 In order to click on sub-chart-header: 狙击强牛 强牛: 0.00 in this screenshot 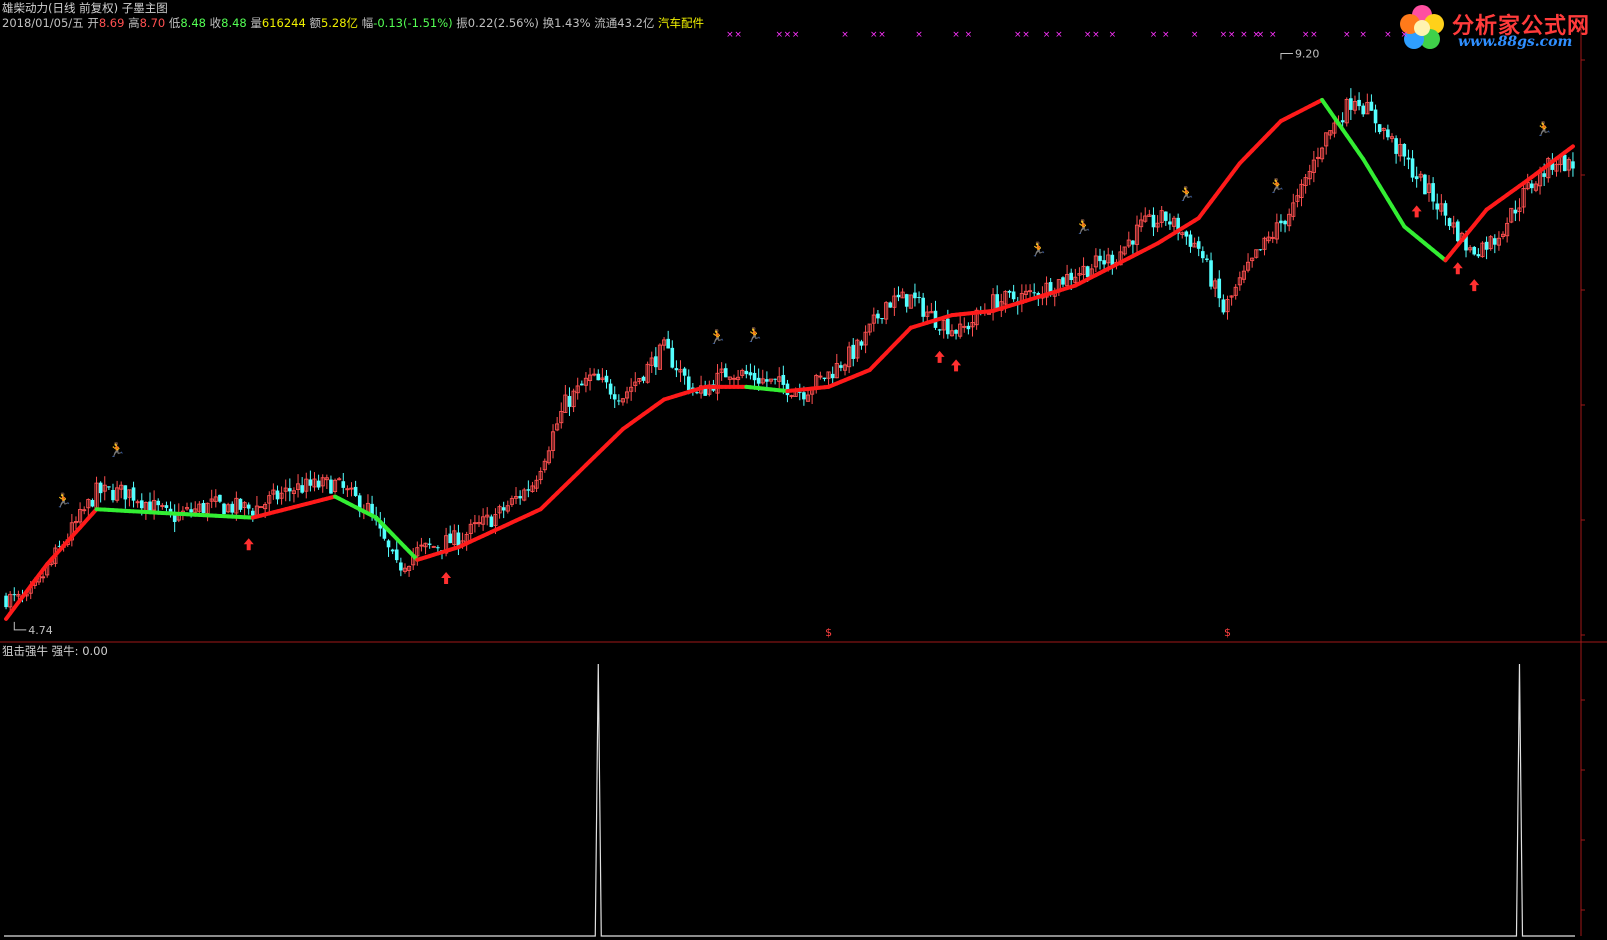, I will do `click(55, 651)`.